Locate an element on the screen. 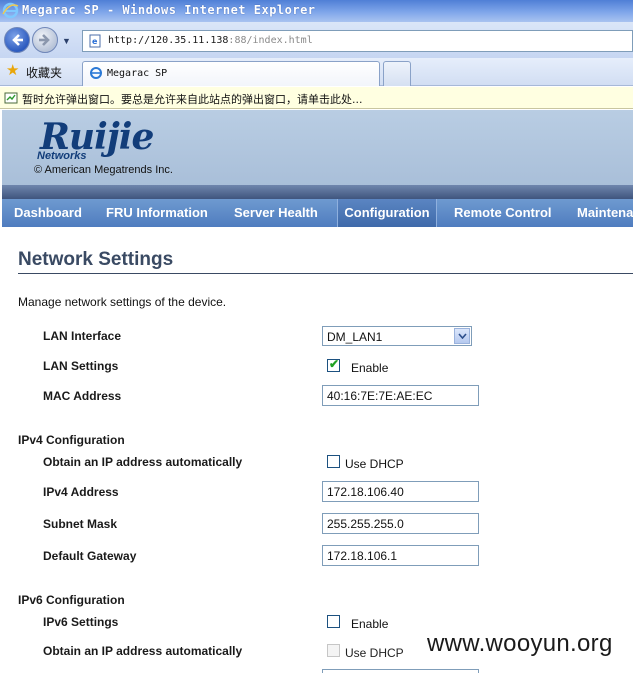  ipv6-section-title: IPv6 Configuration is located at coordinates (71, 600).